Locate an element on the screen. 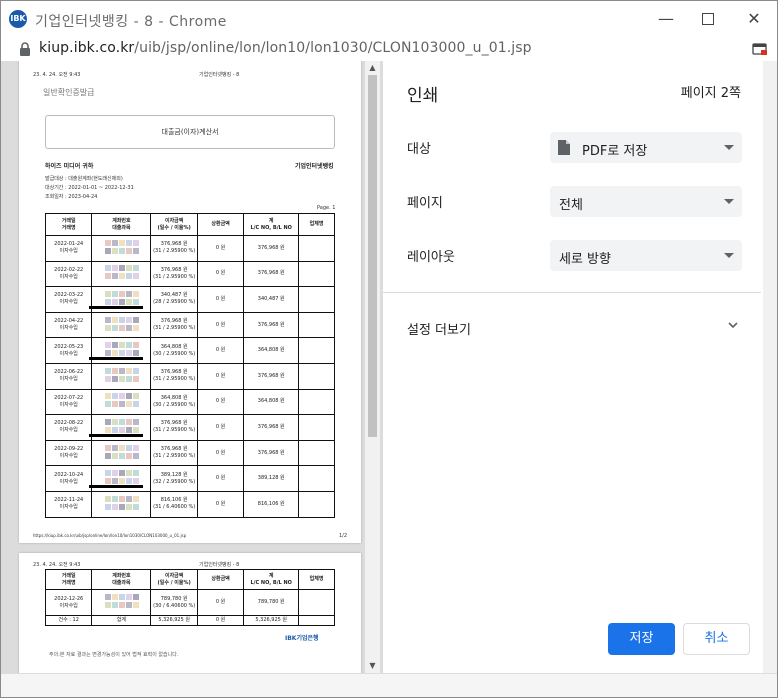 Image resolution: width=778 pixels, height=698 pixels. col-date: 거래일 거래명 is located at coordinates (68, 224).